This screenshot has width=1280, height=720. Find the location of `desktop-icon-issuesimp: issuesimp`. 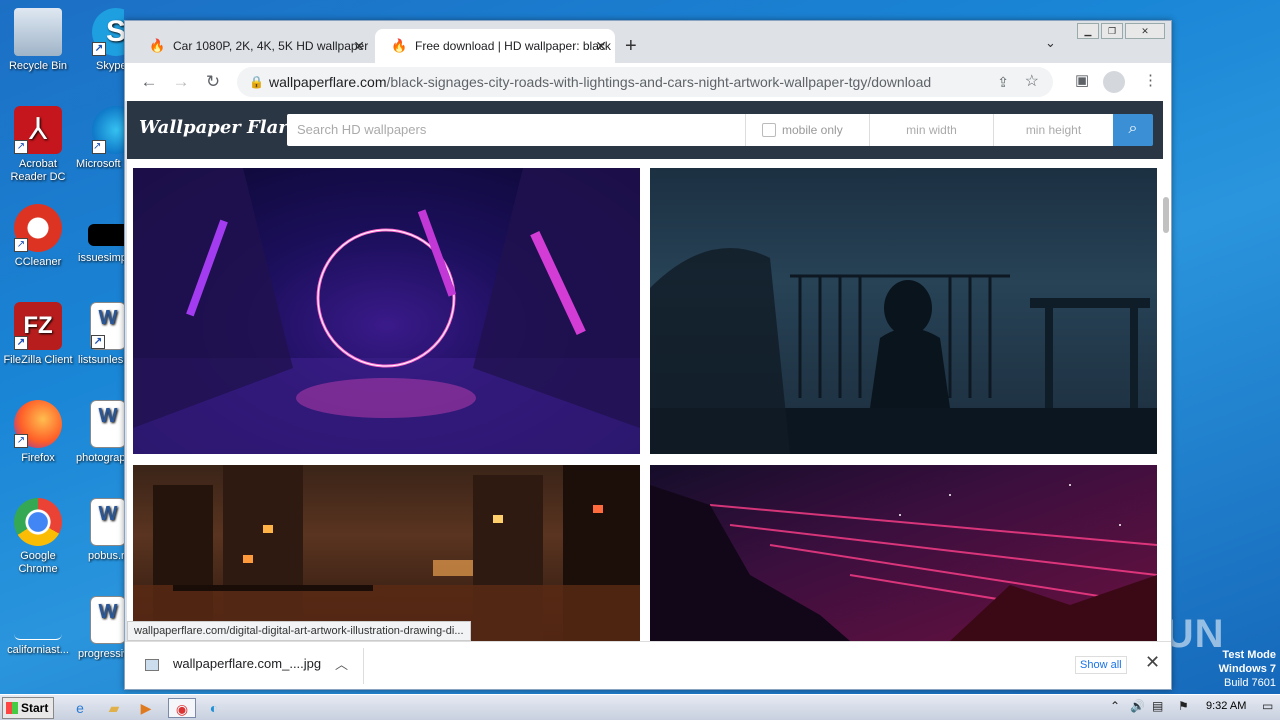

desktop-icon-issuesimp: issuesimp is located at coordinates (98, 234).